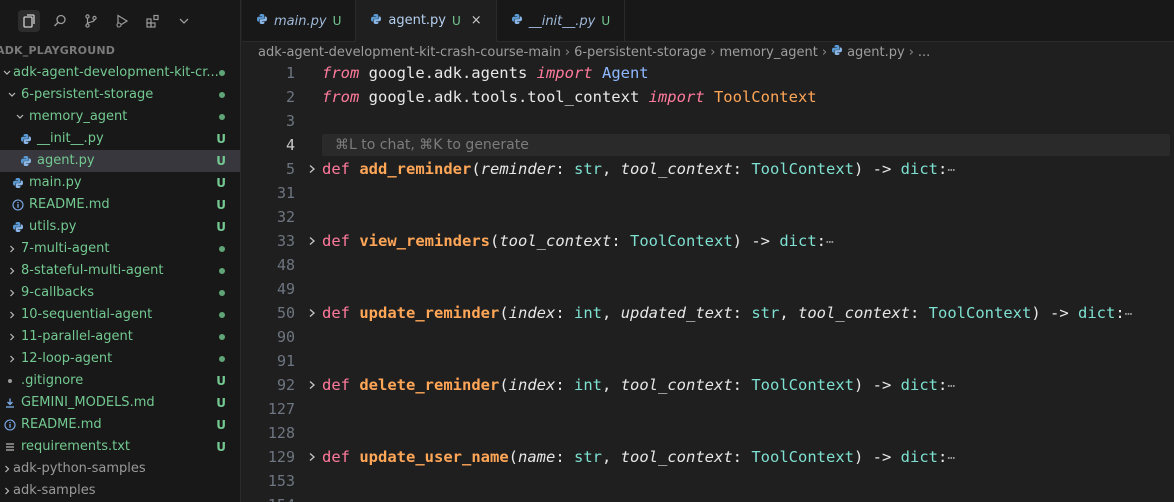 The image size is (1174, 502). Describe the element at coordinates (708, 289) in the screenshot. I see `code-line: 49` at that location.